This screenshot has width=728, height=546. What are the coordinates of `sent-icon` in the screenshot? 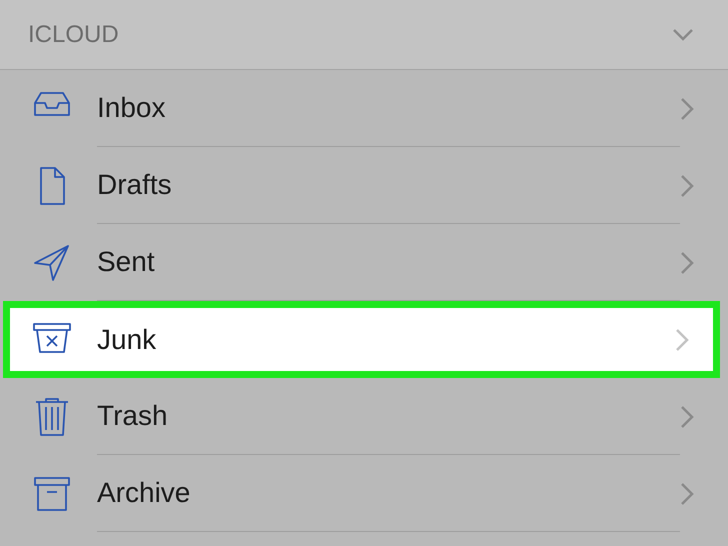 It's located at (52, 262).